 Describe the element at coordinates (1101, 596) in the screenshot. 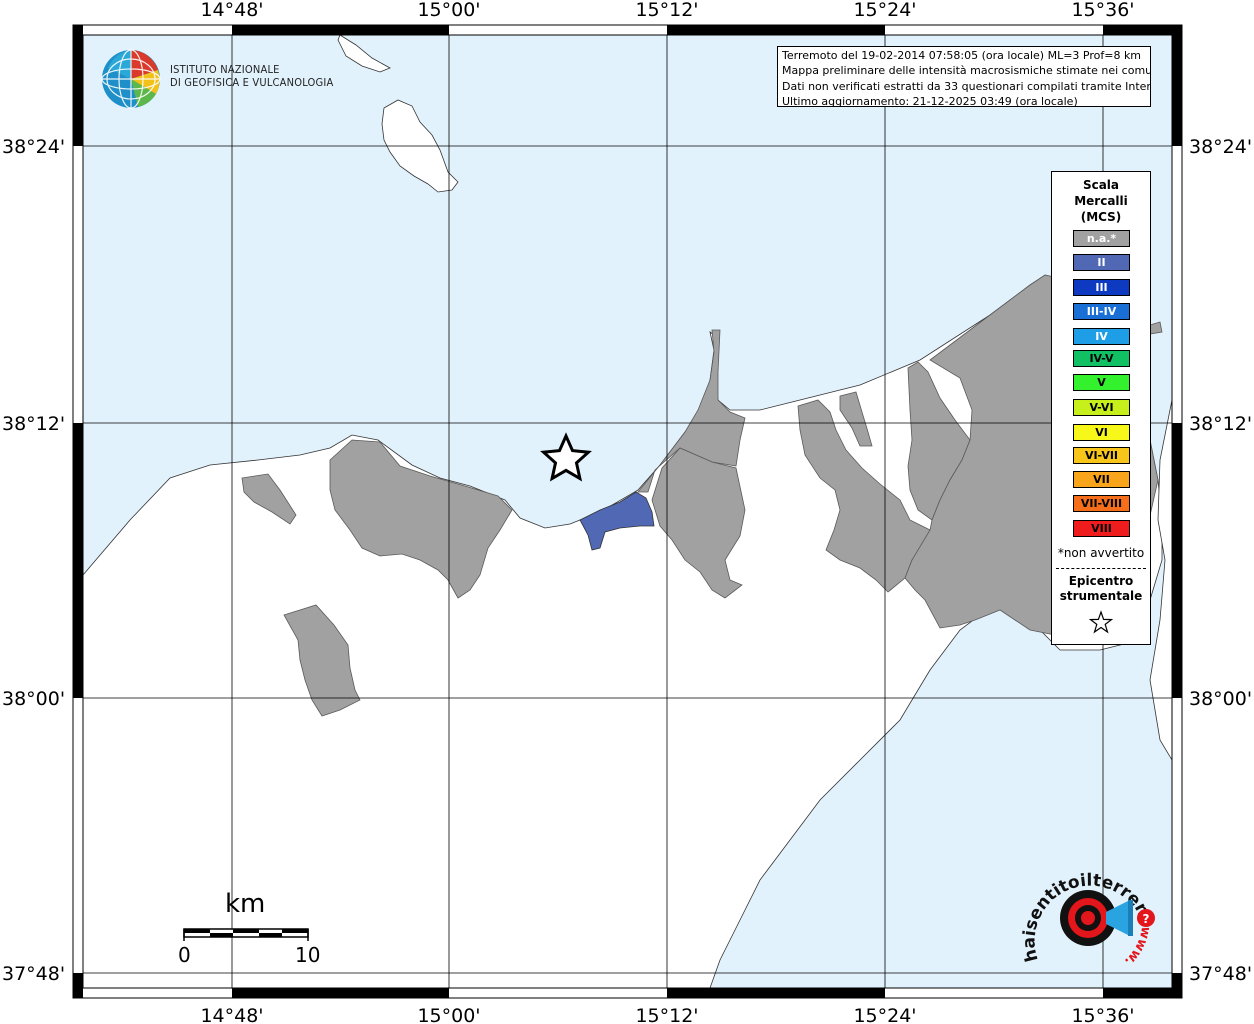

I see `legend-epicenter-line2: strumentale` at that location.